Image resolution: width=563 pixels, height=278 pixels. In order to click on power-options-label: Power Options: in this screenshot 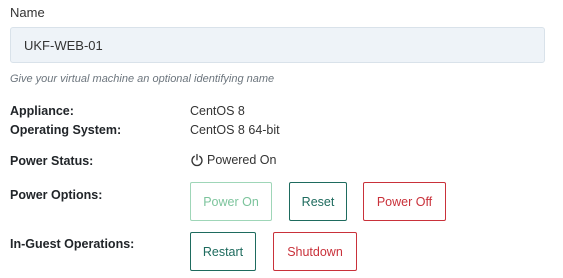, I will do `click(56, 195)`.